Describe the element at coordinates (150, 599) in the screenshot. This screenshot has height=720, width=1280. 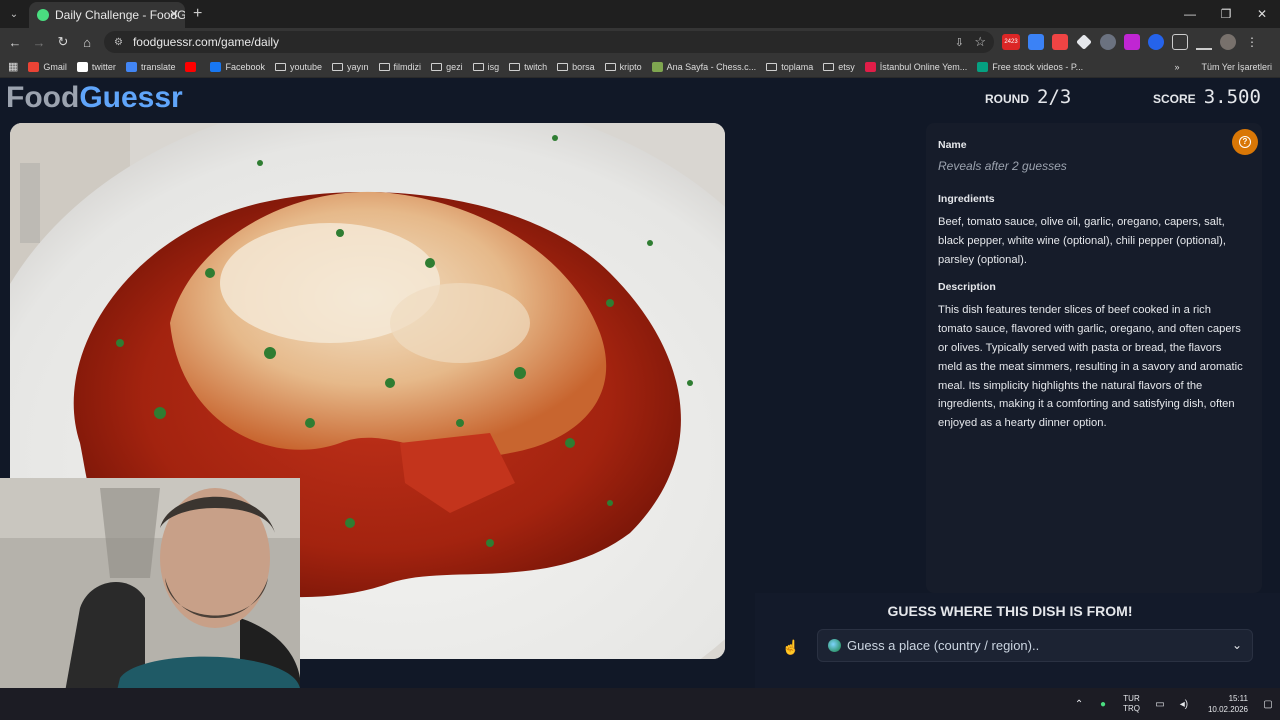
I see `webcam-feed-illustration` at that location.